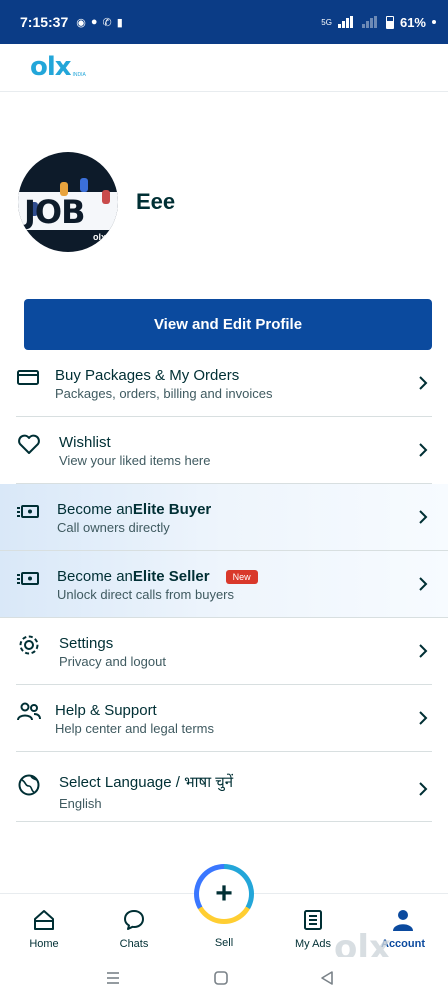 Image resolution: width=448 pixels, height=1000 pixels. What do you see at coordinates (119, 22) in the screenshot?
I see `trash-icon: ▮` at bounding box center [119, 22].